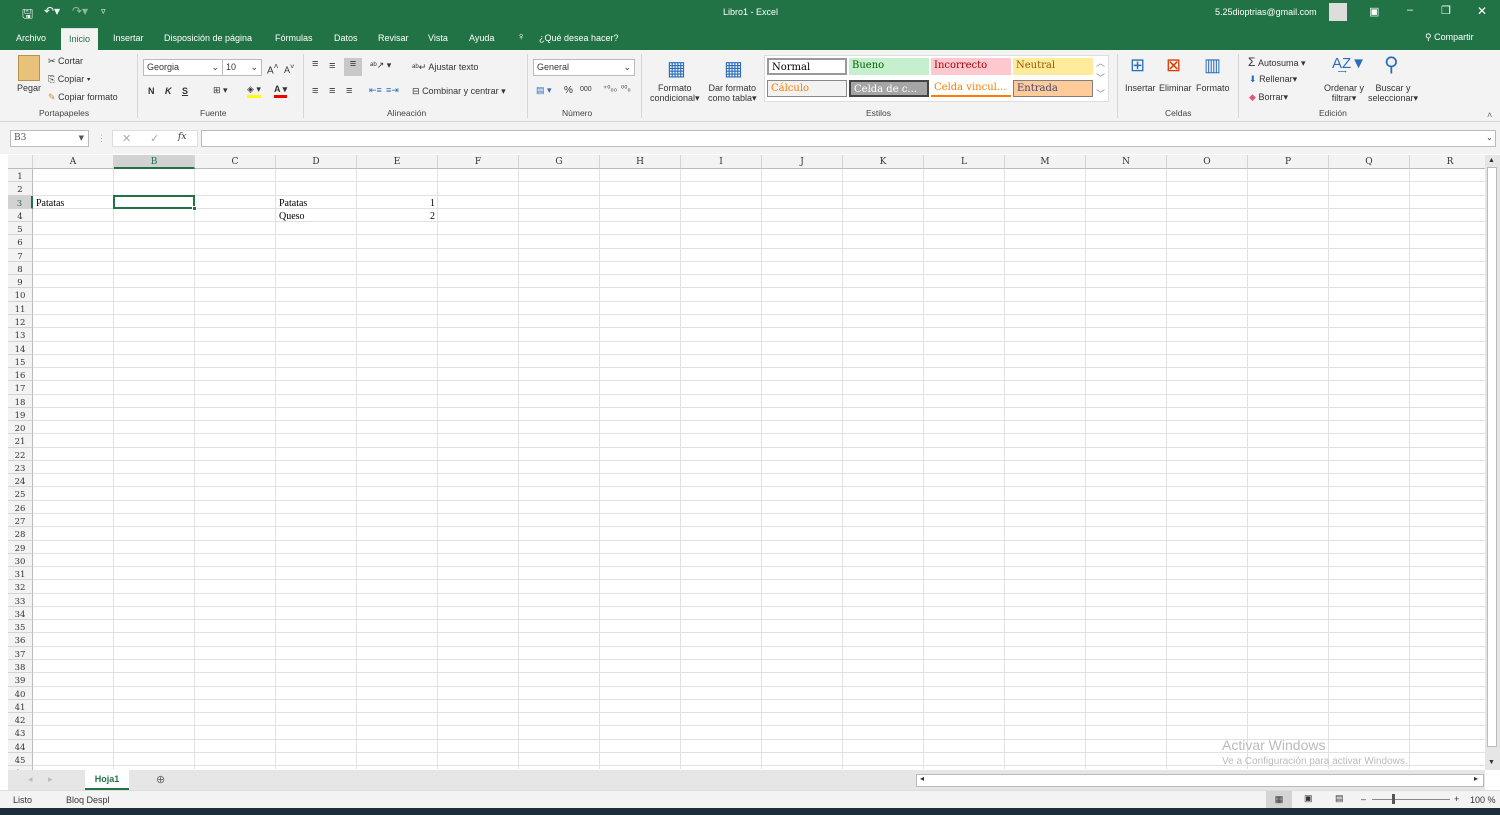  I want to click on customize-qat-icon: ▿, so click(103, 11).